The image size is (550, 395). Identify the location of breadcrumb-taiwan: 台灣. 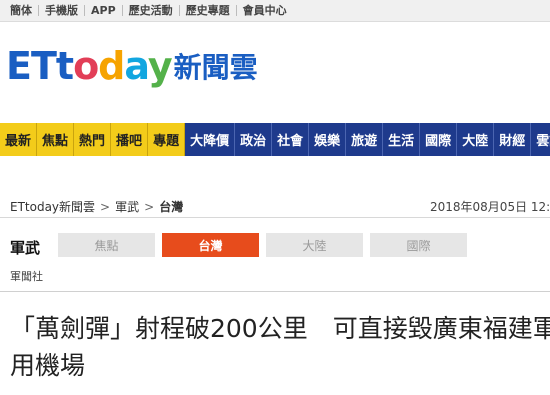
(171, 206).